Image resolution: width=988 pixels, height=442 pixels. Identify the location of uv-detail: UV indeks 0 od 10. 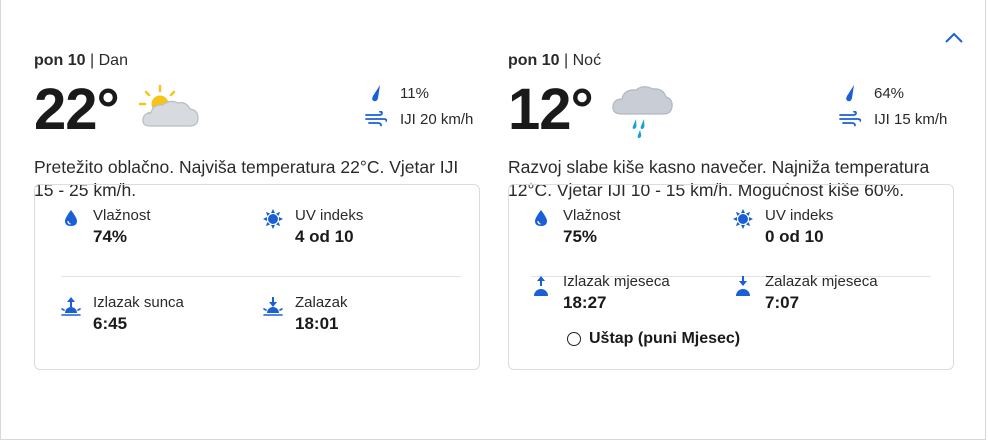
(823, 229).